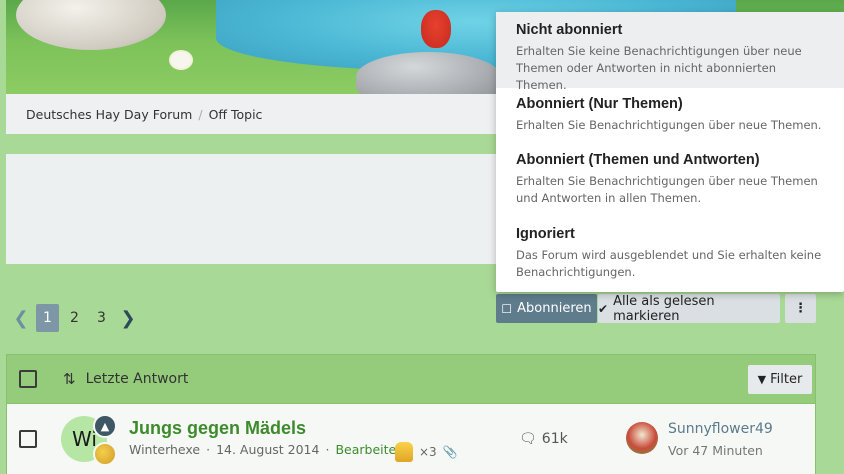  I want to click on more-icon: ⋮, so click(800, 308).